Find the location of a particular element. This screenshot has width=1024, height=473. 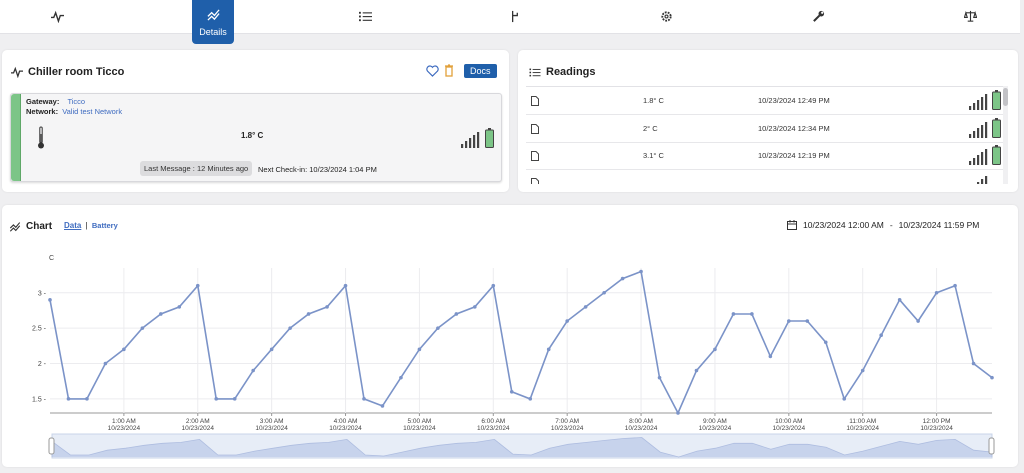

x-tick-time: 8:00 AM is located at coordinates (641, 421).